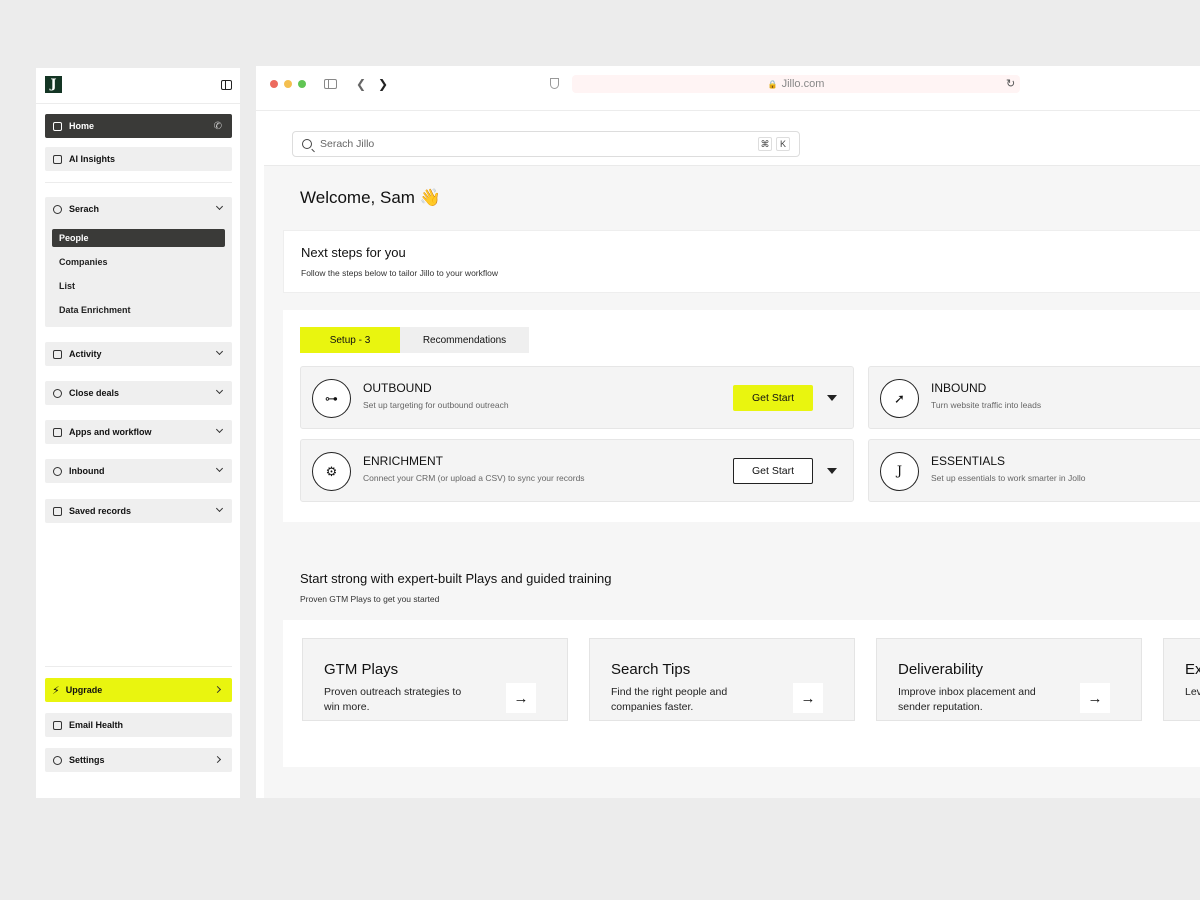 The image size is (1200, 900). Describe the element at coordinates (226, 85) in the screenshot. I see `sidebar-toggle-icon` at that location.